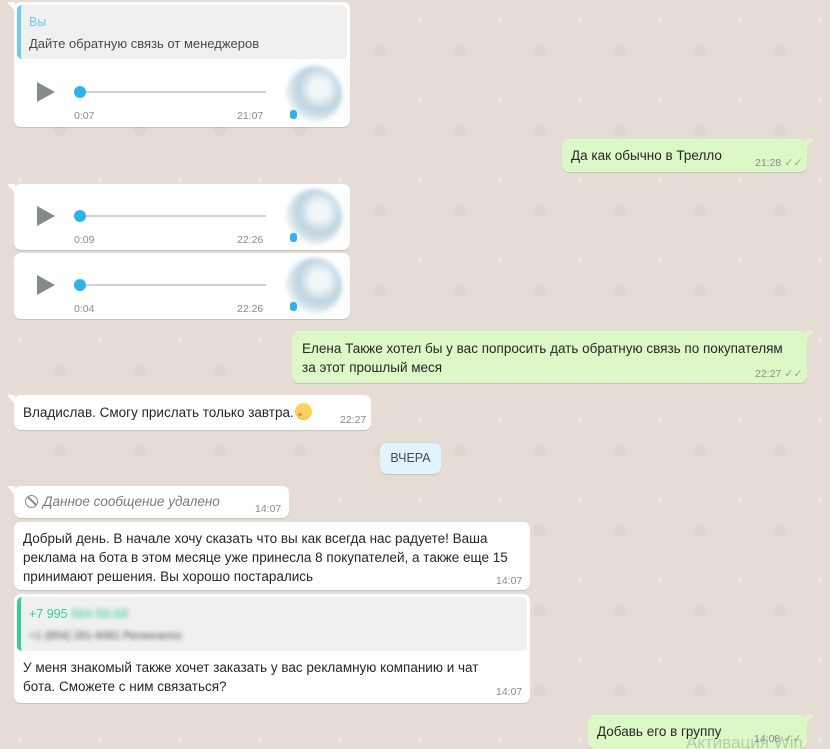 The width and height of the screenshot is (830, 749). What do you see at coordinates (303, 411) in the screenshot?
I see `emoji-icon` at bounding box center [303, 411].